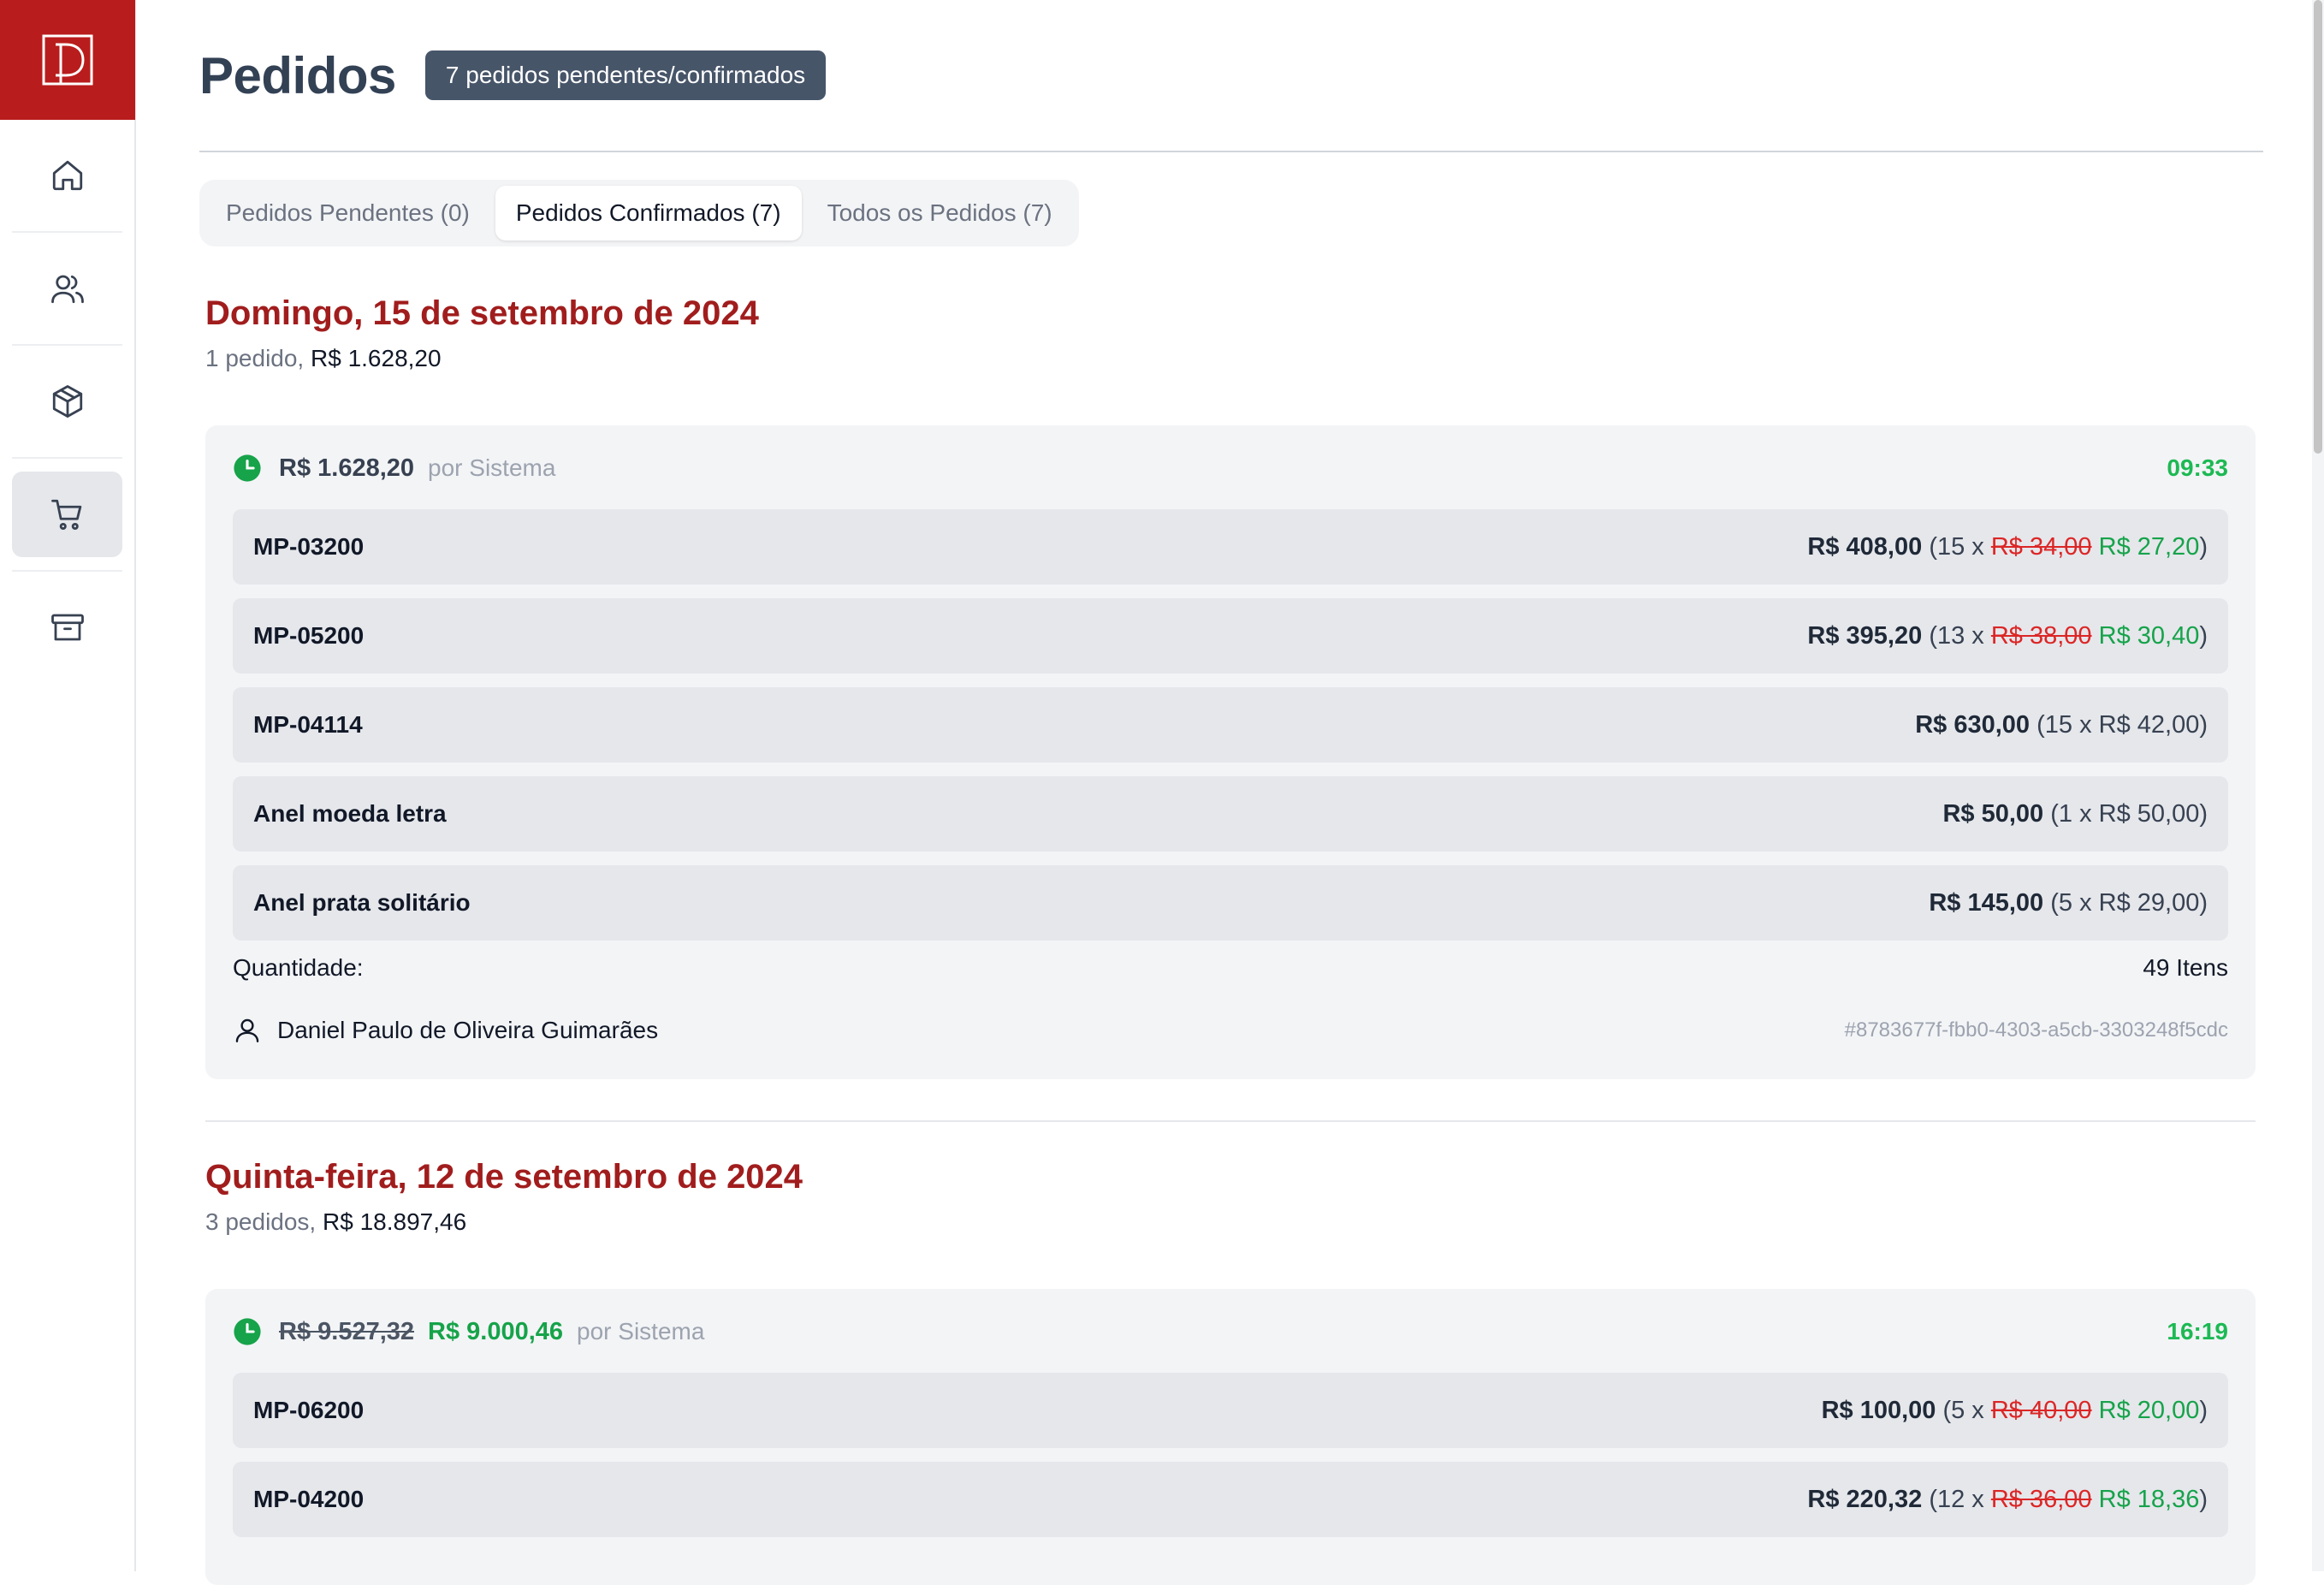  Describe the element at coordinates (2041, 635) in the screenshot. I see `item-old-price: R$ 38,00` at that location.